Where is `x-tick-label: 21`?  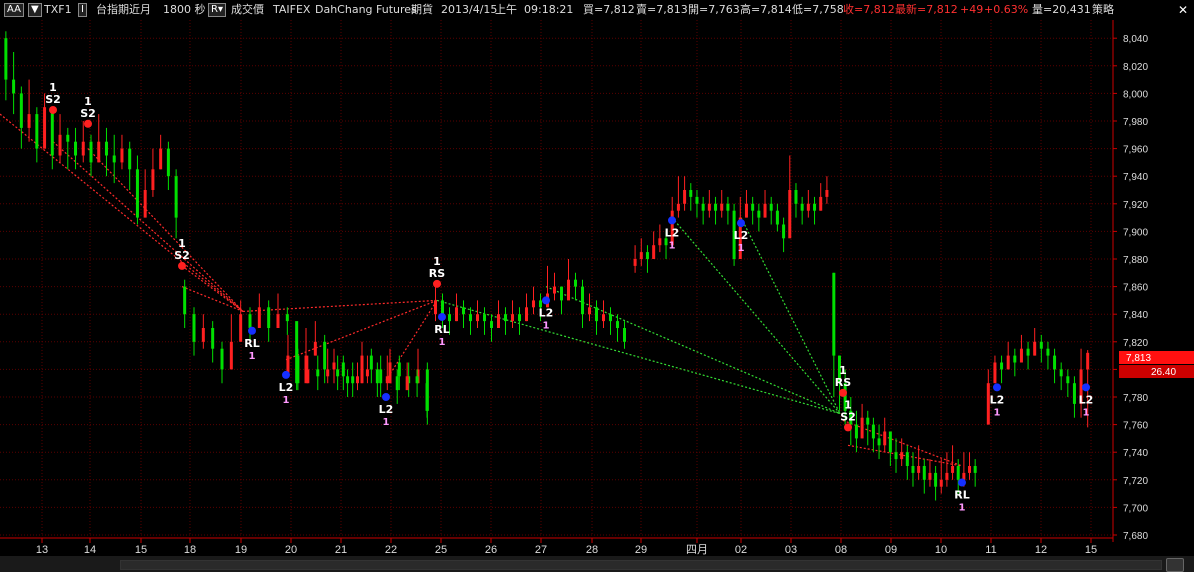
x-tick-label: 21 is located at coordinates (341, 550).